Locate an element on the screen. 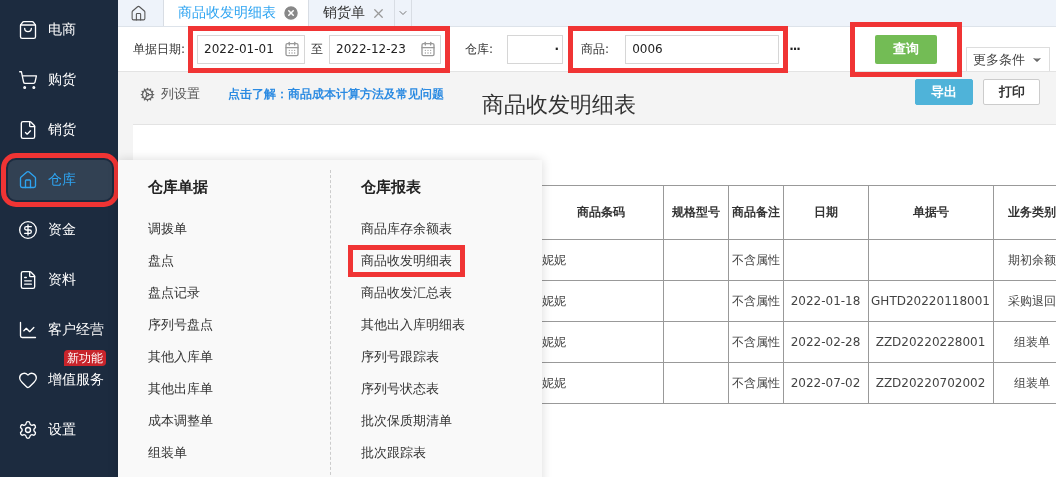  sidebar-item: 资料 is located at coordinates (60, 280).